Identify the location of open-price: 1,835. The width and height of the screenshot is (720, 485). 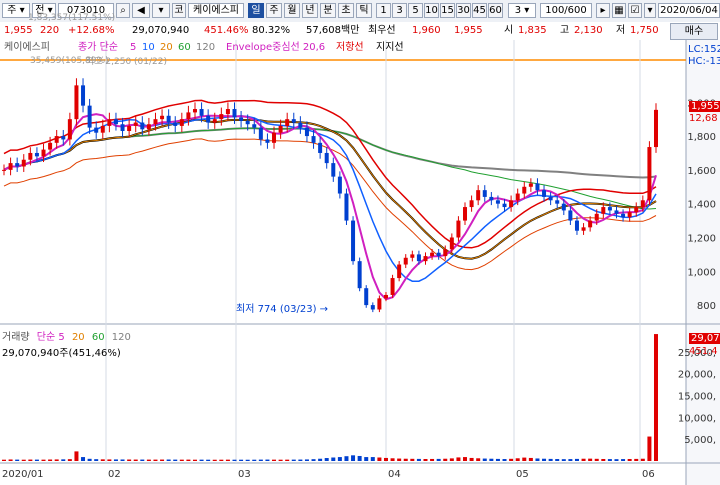
(532, 30).